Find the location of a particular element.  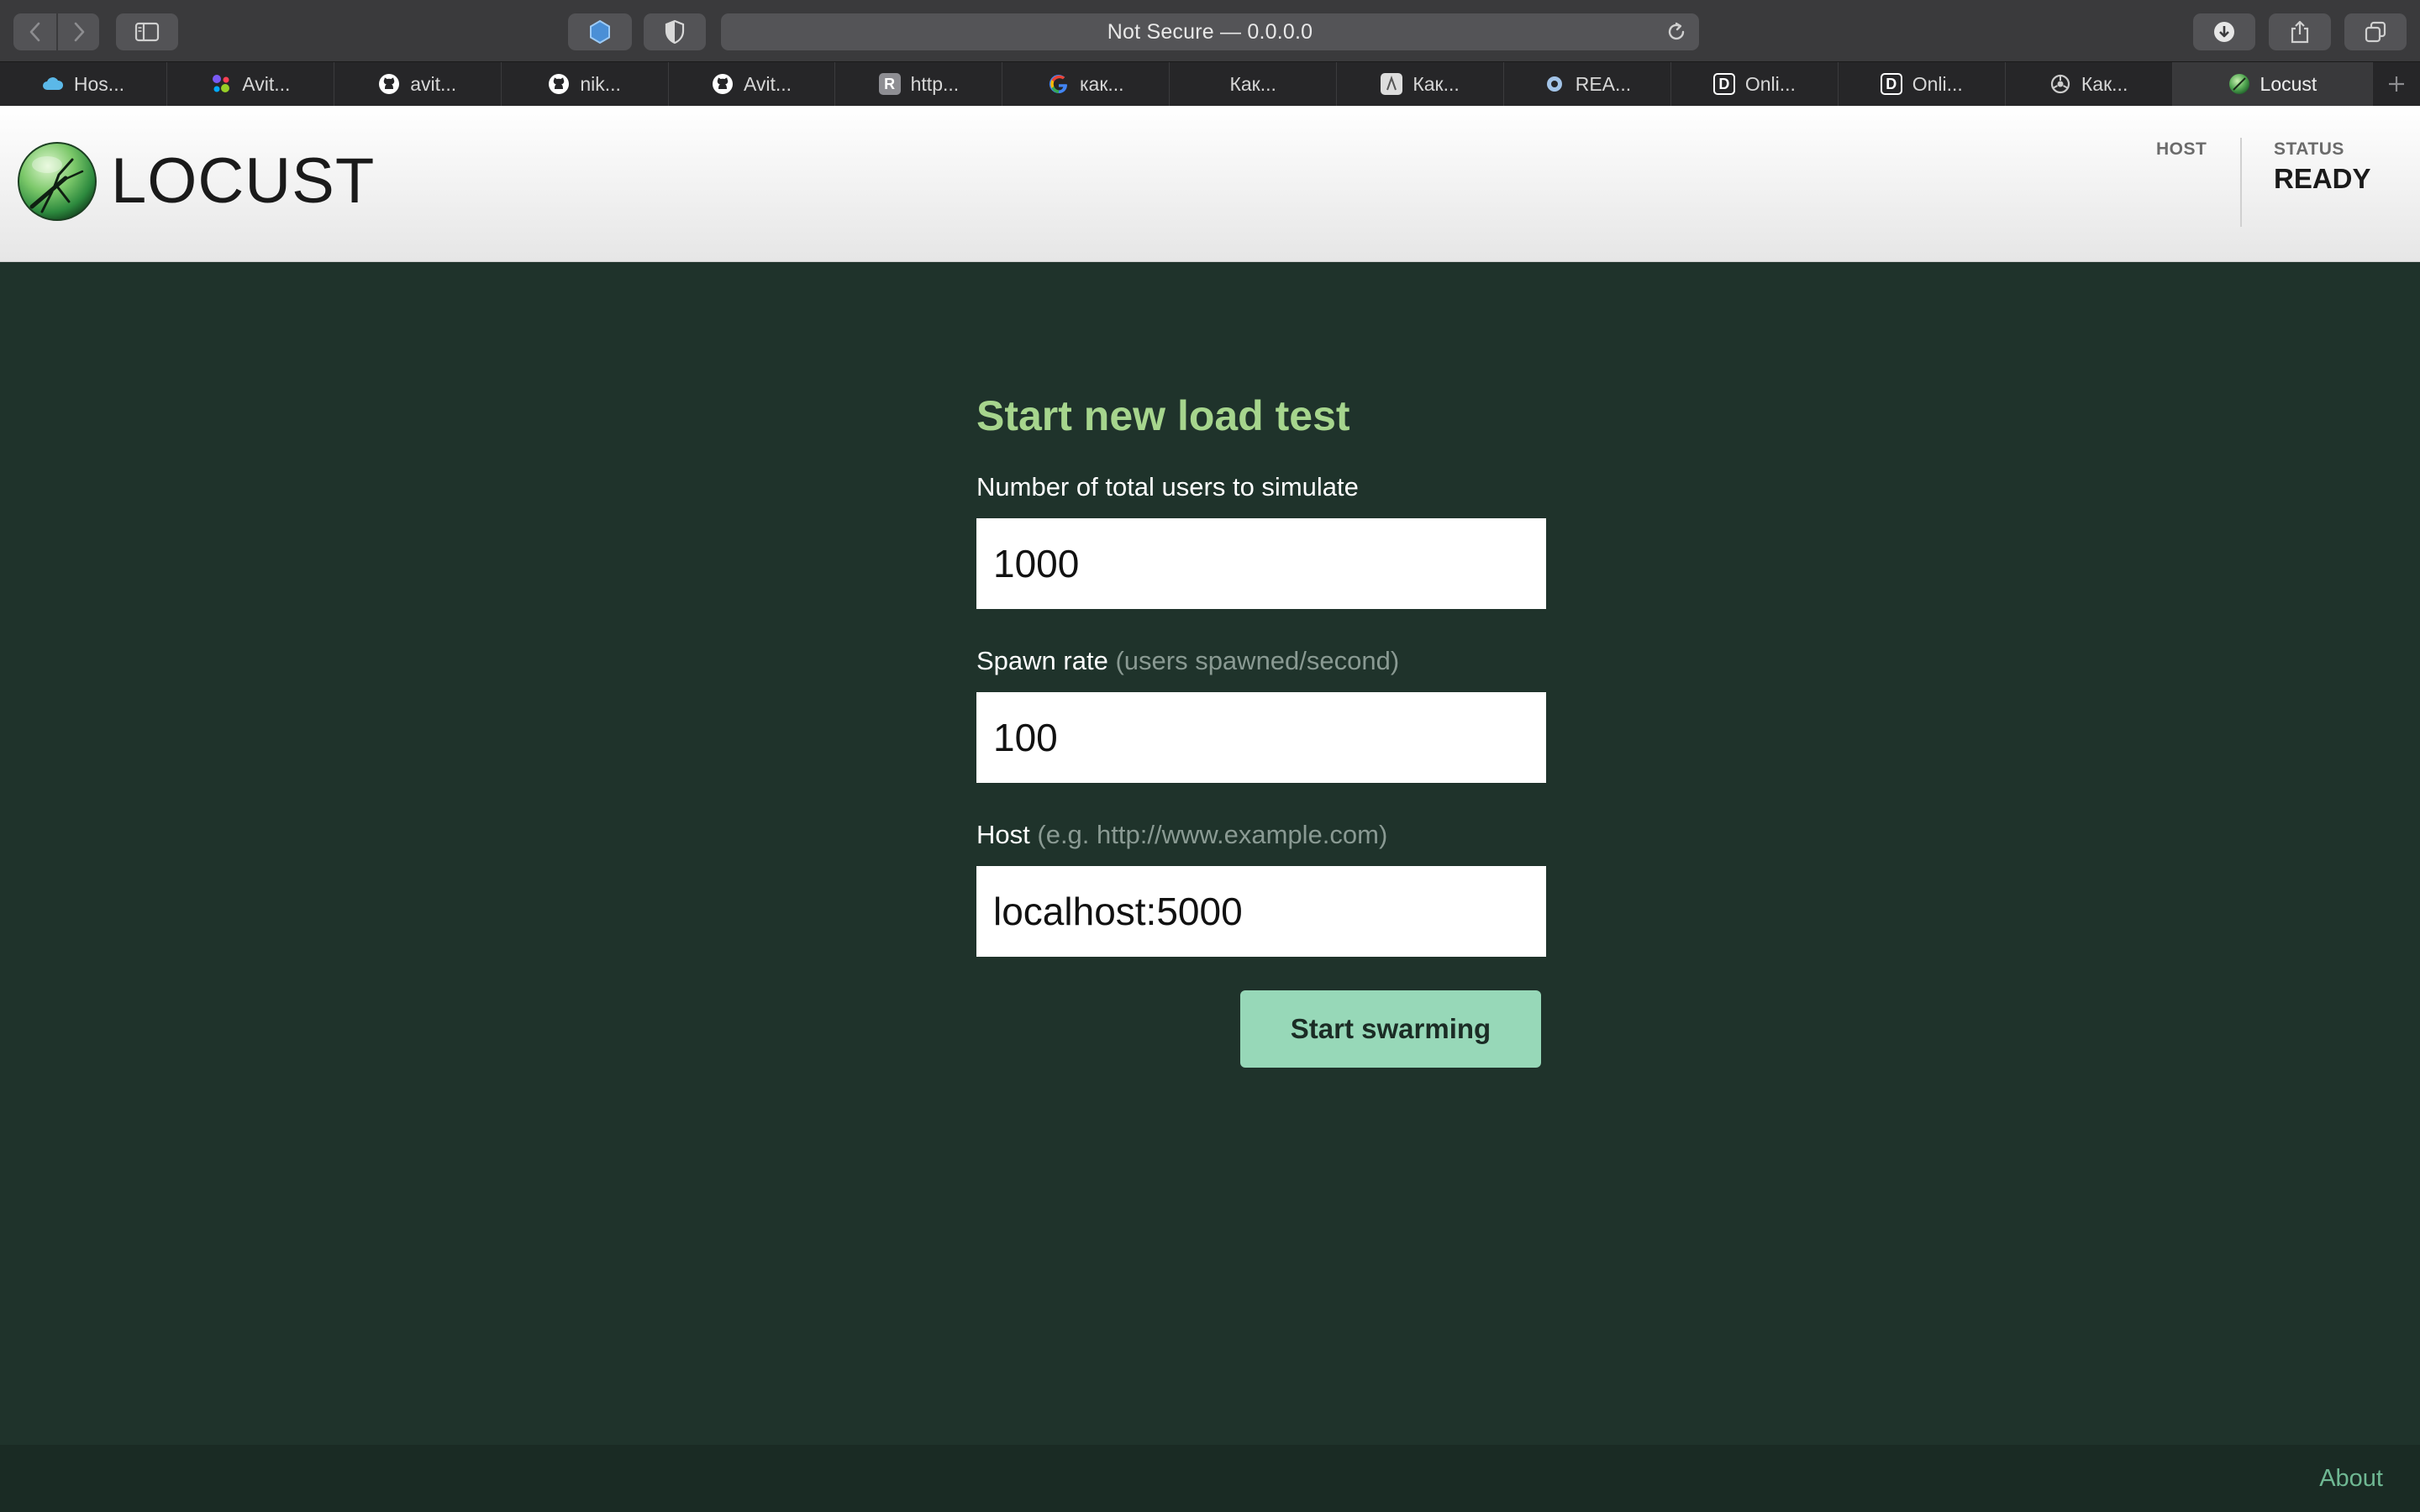

page-footer: About is located at coordinates (1210, 1478).